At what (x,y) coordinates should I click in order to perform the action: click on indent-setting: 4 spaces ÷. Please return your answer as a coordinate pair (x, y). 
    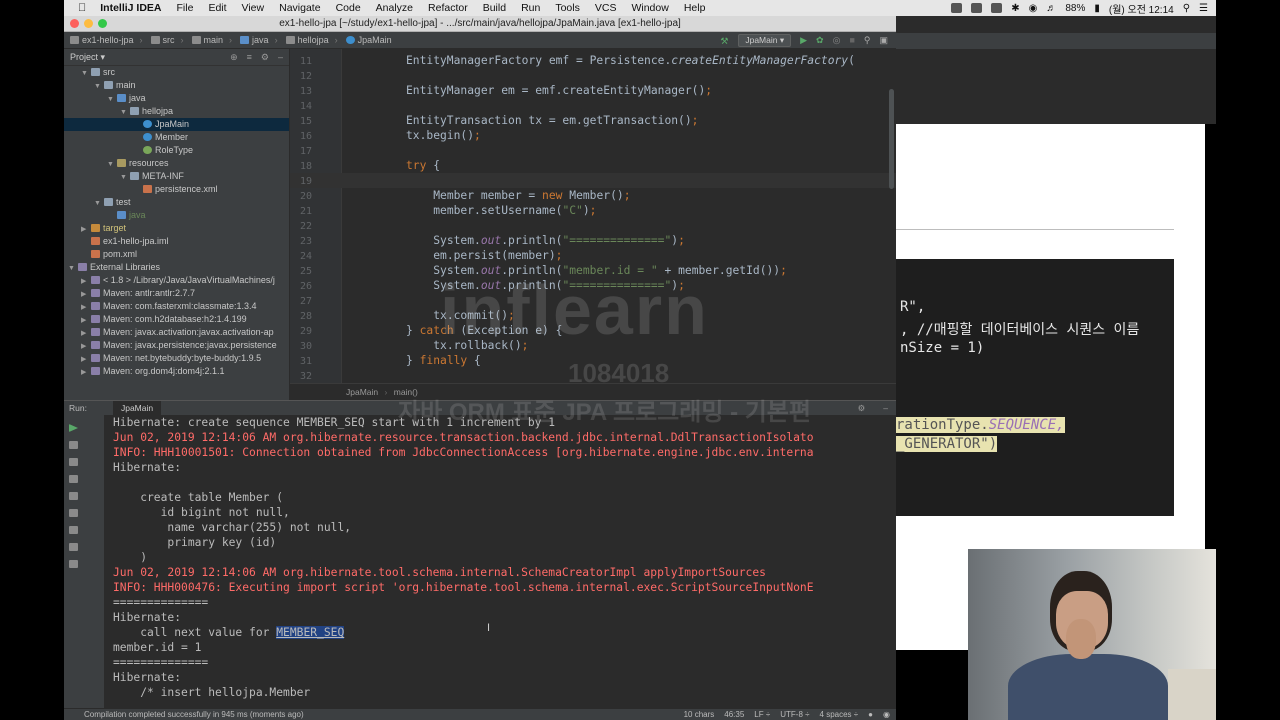
    Looking at the image, I should click on (839, 714).